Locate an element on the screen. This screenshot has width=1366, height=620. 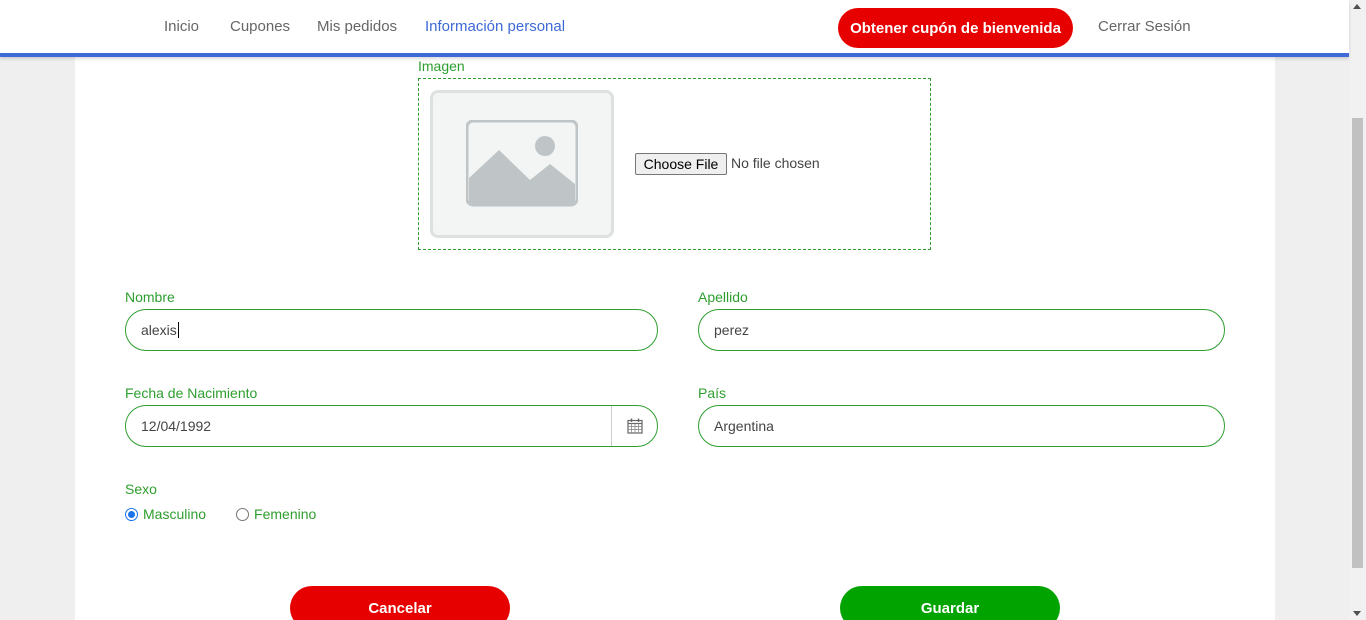
nombre-value: alexis is located at coordinates (159, 330).